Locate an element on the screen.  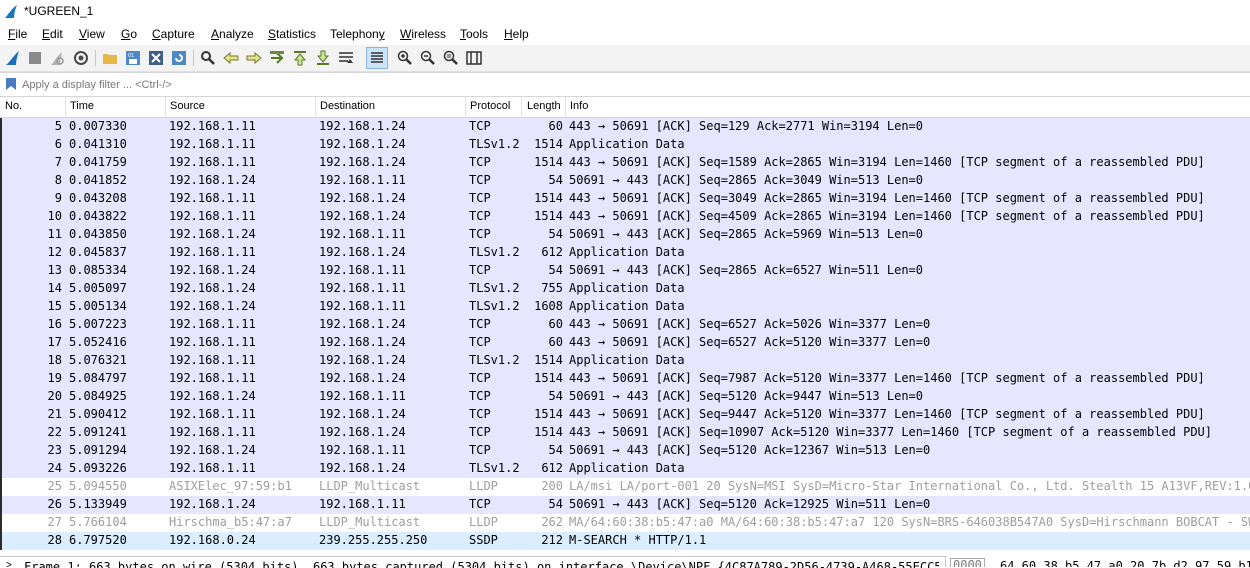
go-to-packet-icon is located at coordinates (277, 58).